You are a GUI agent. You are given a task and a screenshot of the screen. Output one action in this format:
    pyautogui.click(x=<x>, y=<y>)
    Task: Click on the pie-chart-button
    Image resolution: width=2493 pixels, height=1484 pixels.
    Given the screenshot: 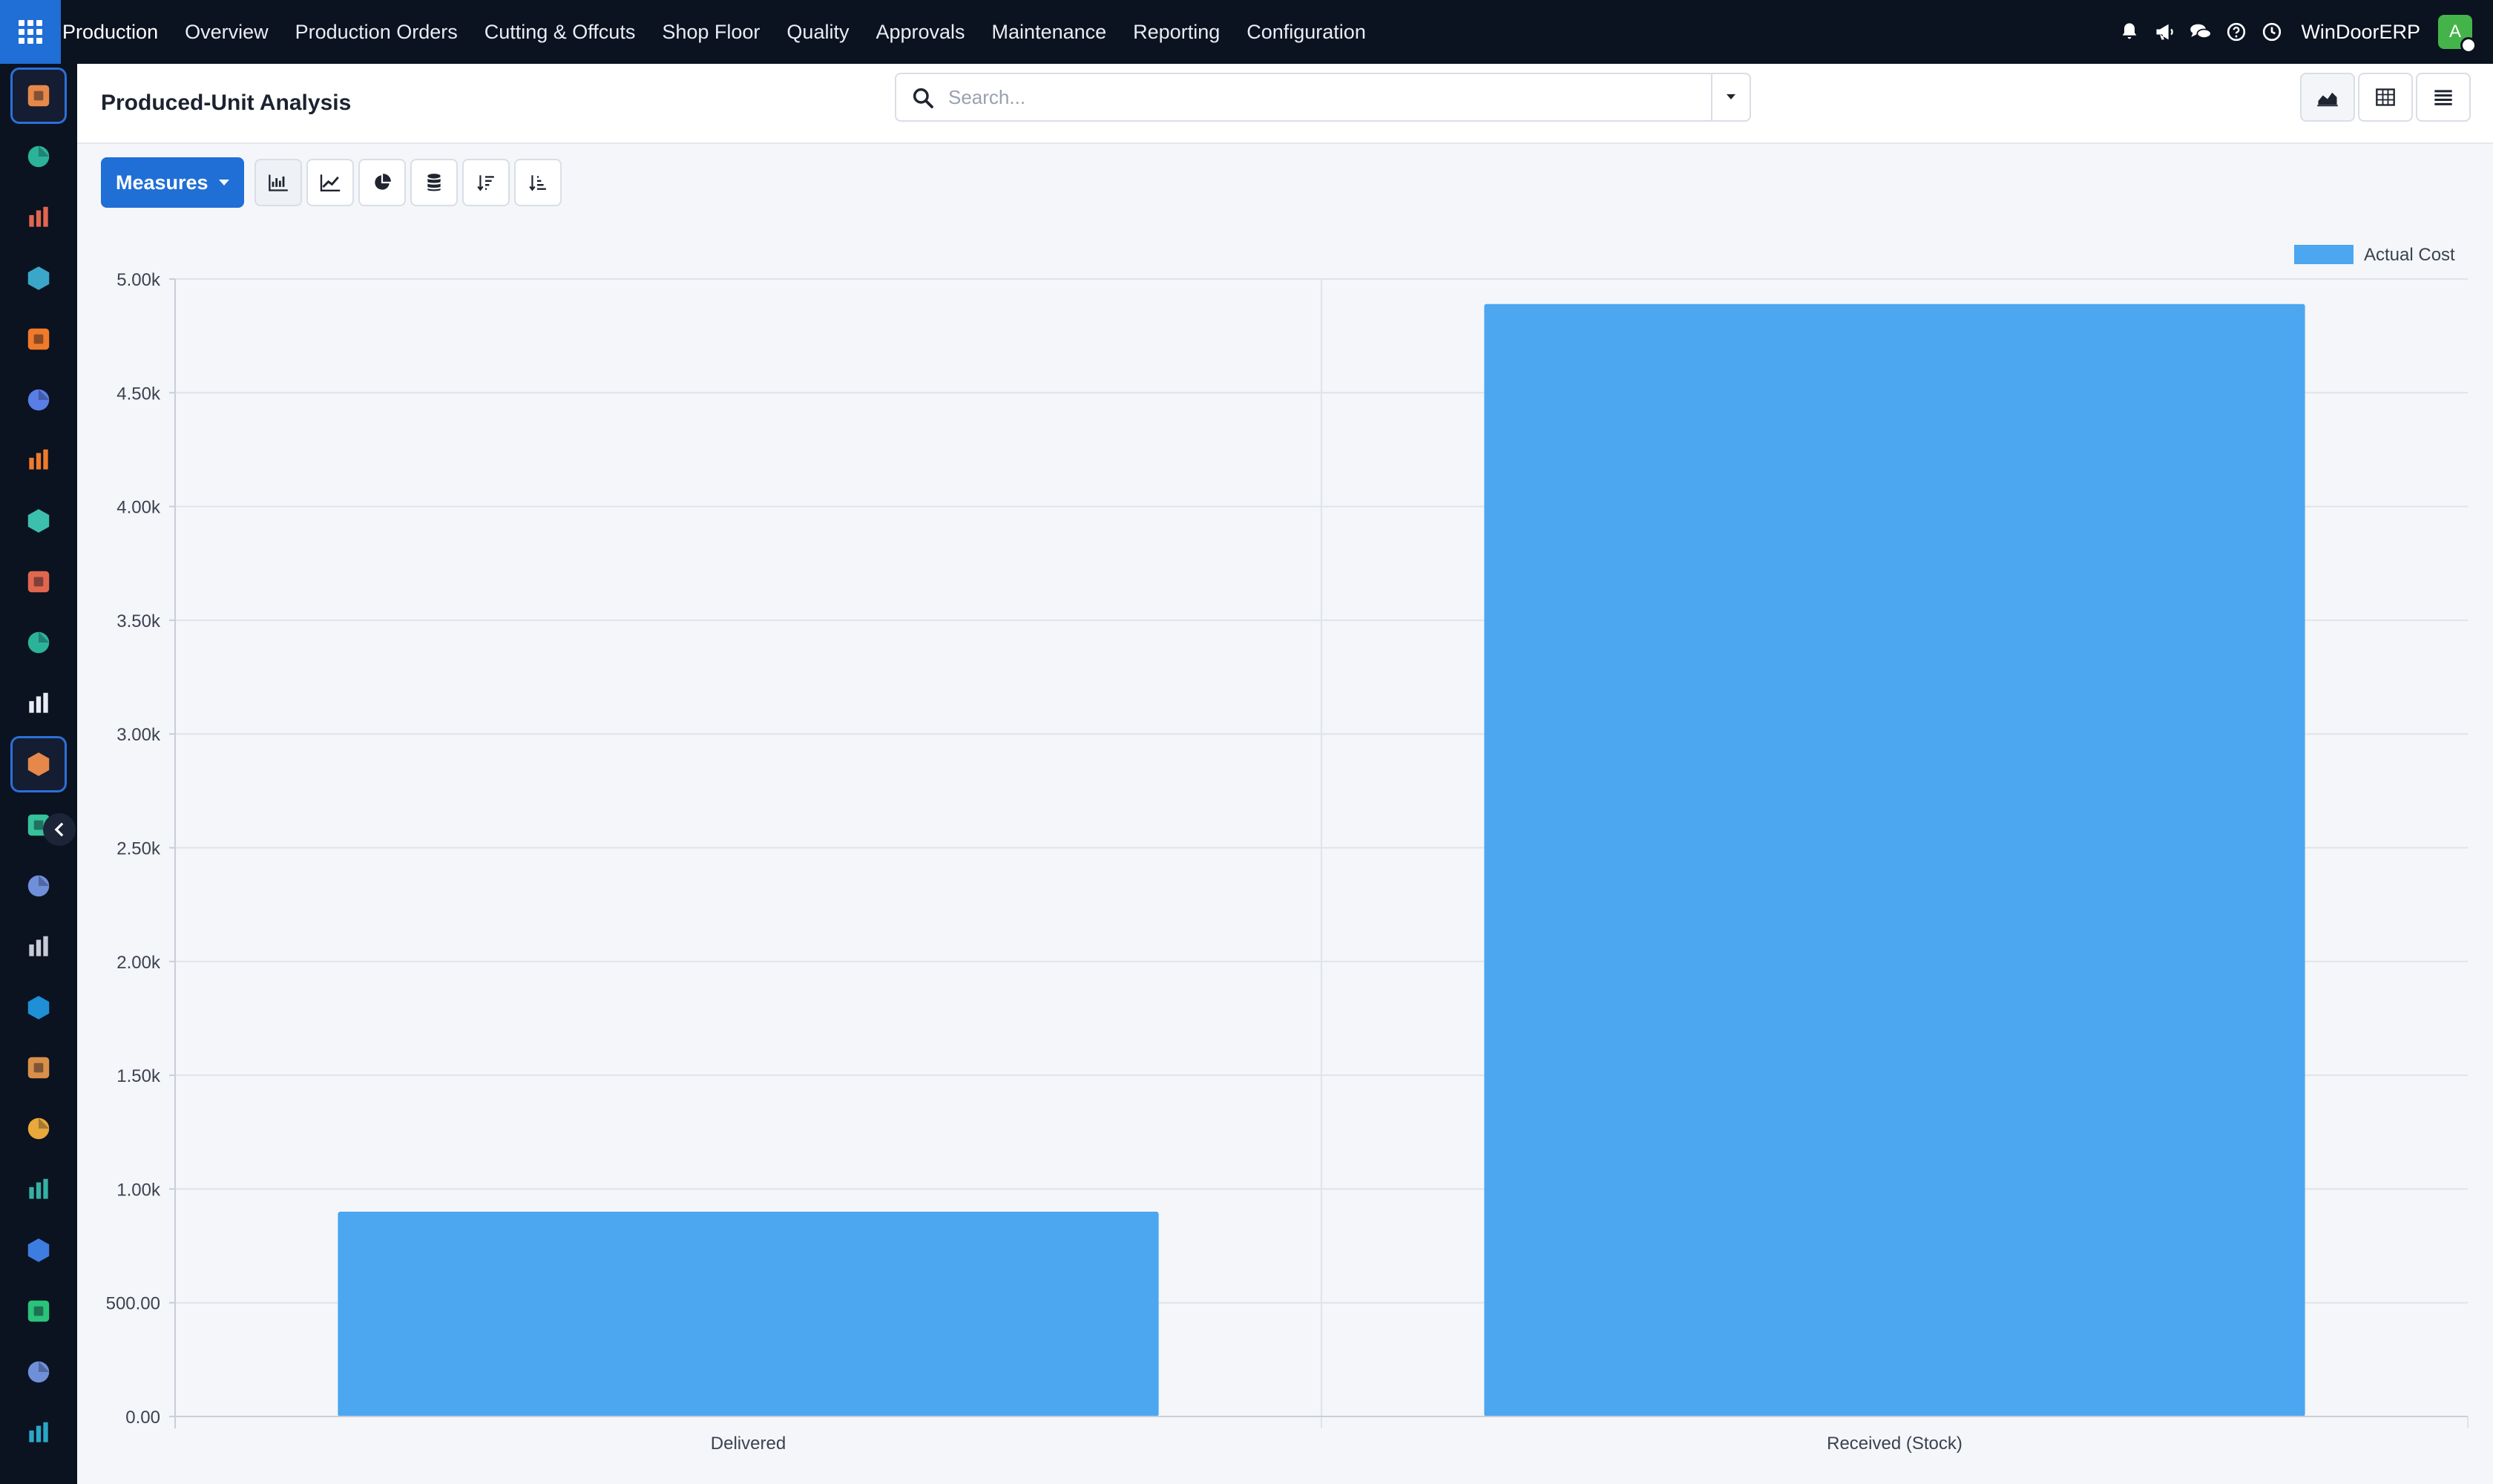 What is the action you would take?
    pyautogui.click(x=382, y=182)
    